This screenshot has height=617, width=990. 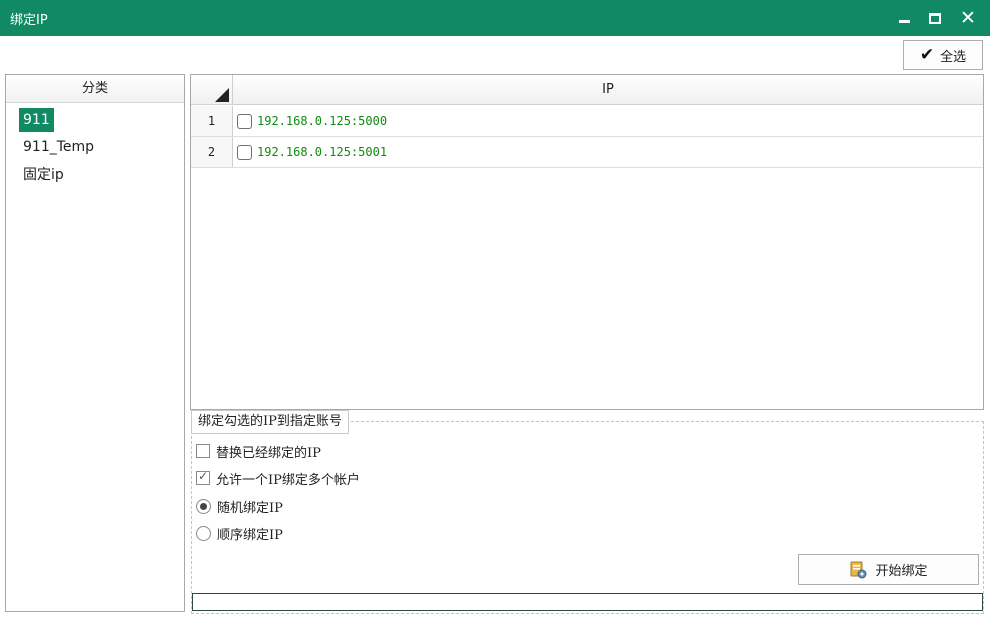 What do you see at coordinates (587, 121) in the screenshot?
I see `table-row: 1 192.168.0.125:5000` at bounding box center [587, 121].